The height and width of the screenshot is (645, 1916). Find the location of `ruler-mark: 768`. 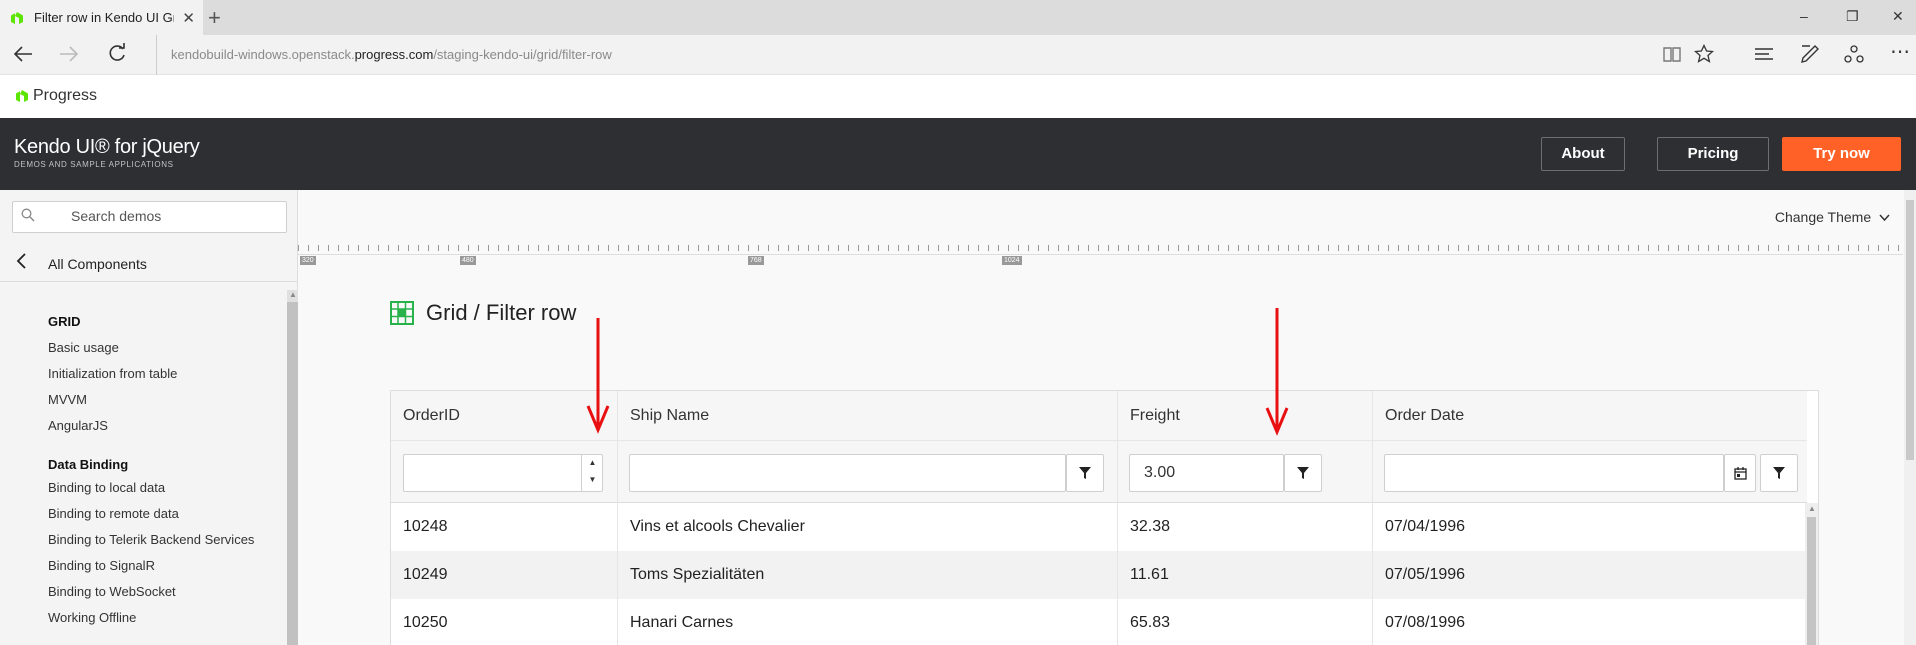

ruler-mark: 768 is located at coordinates (756, 260).